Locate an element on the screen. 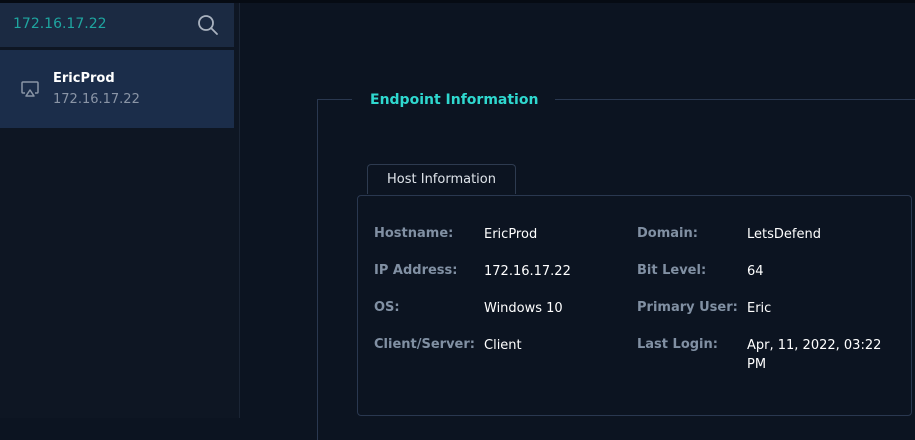 The width and height of the screenshot is (915, 440). bit-level-value: 64 is located at coordinates (755, 271).